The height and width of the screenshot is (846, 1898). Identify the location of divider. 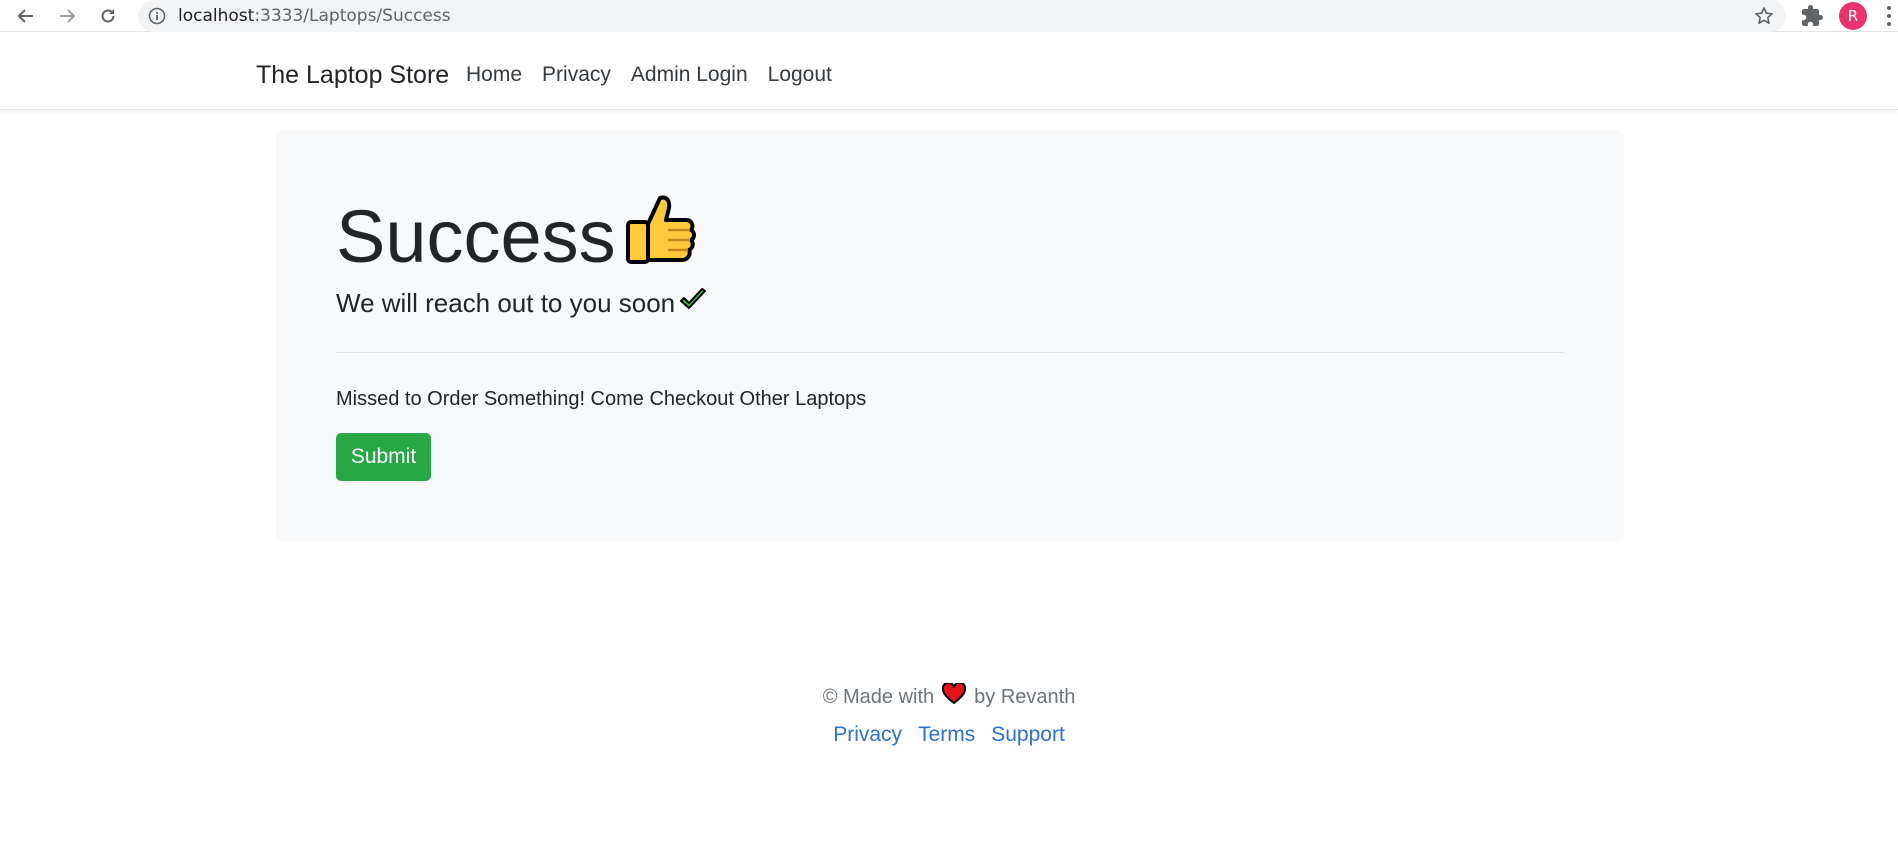
(950, 352).